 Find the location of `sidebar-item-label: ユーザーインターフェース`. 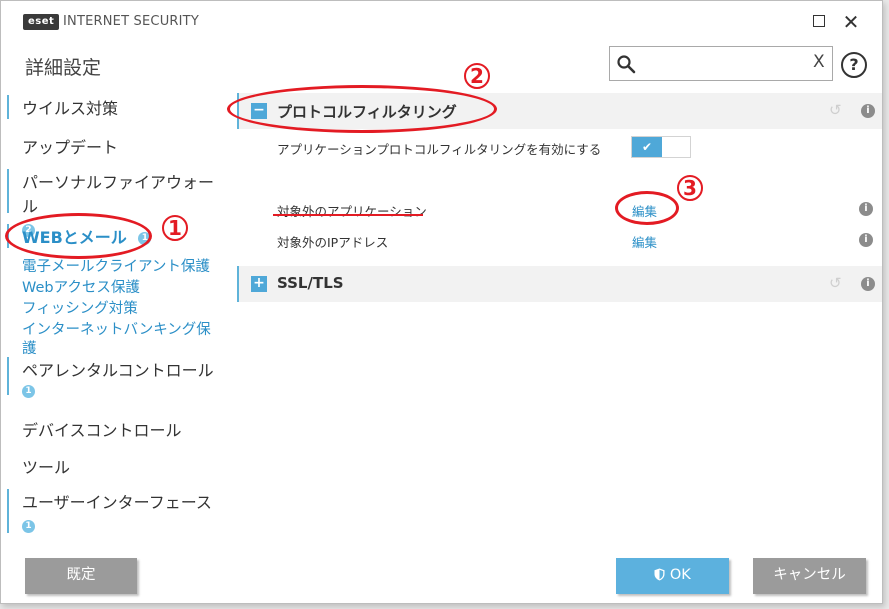

sidebar-item-label: ユーザーインターフェース is located at coordinates (117, 502).